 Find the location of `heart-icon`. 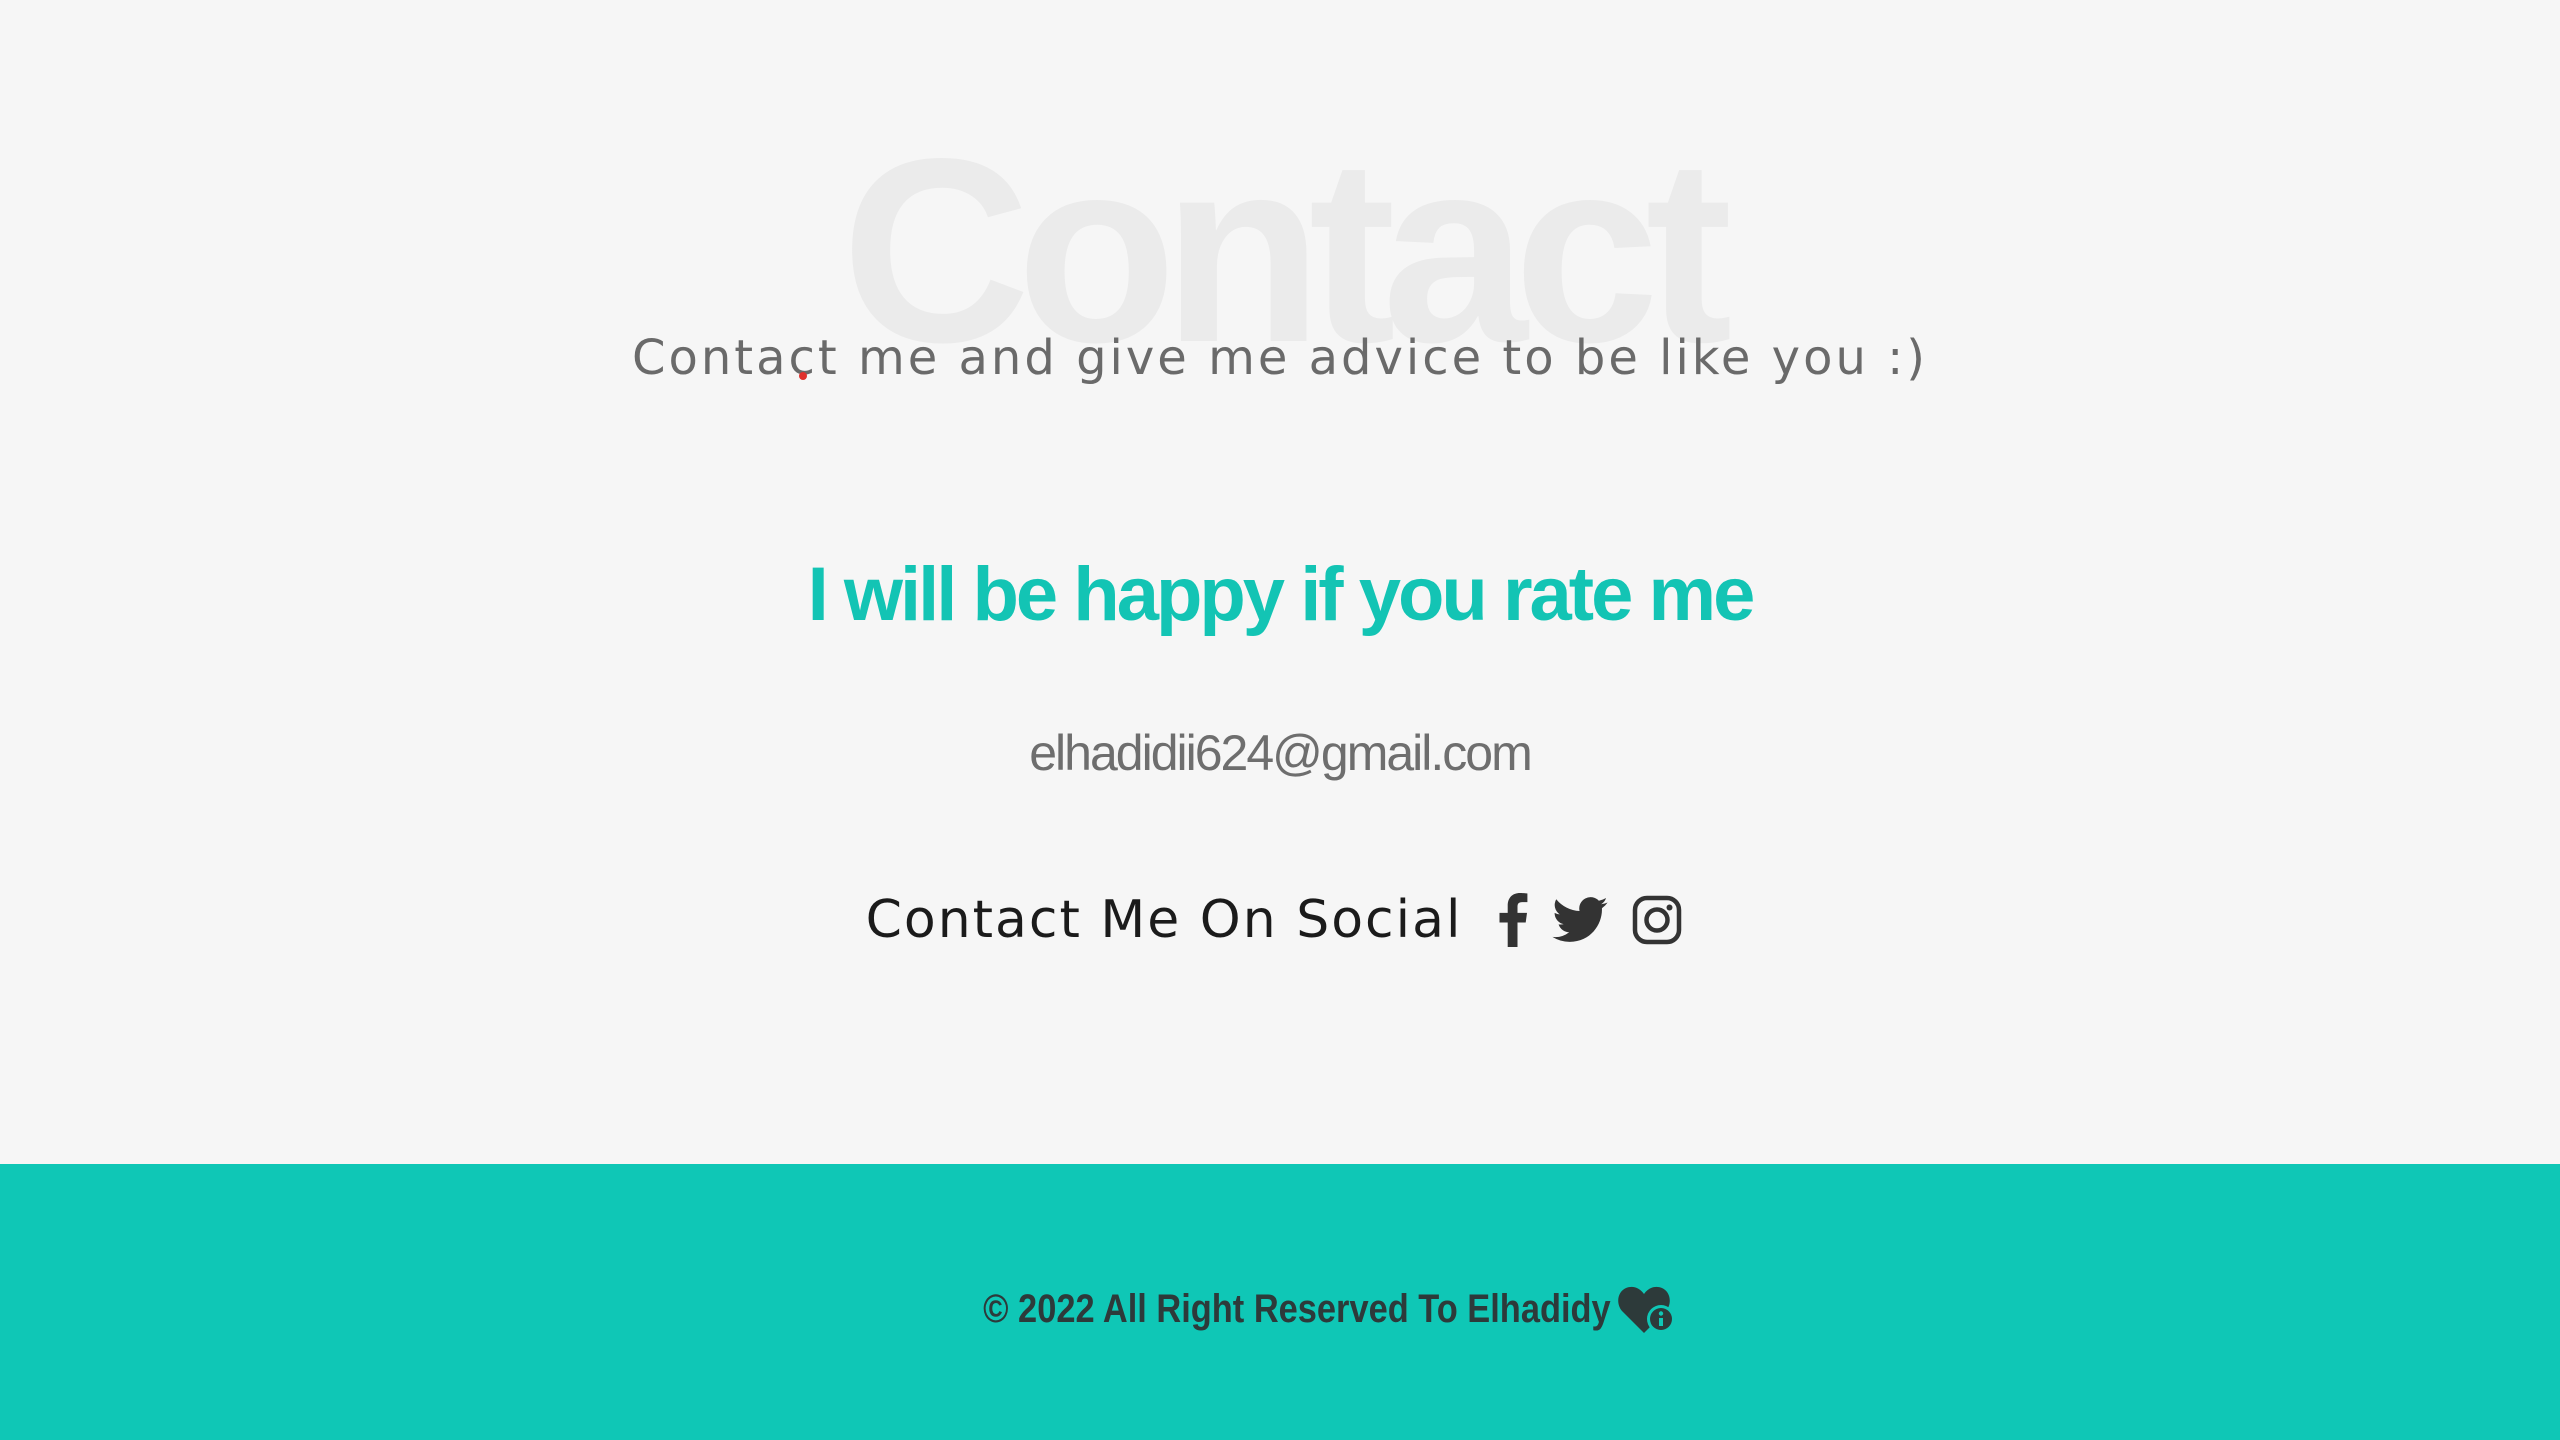

heart-icon is located at coordinates (1648, 1309).